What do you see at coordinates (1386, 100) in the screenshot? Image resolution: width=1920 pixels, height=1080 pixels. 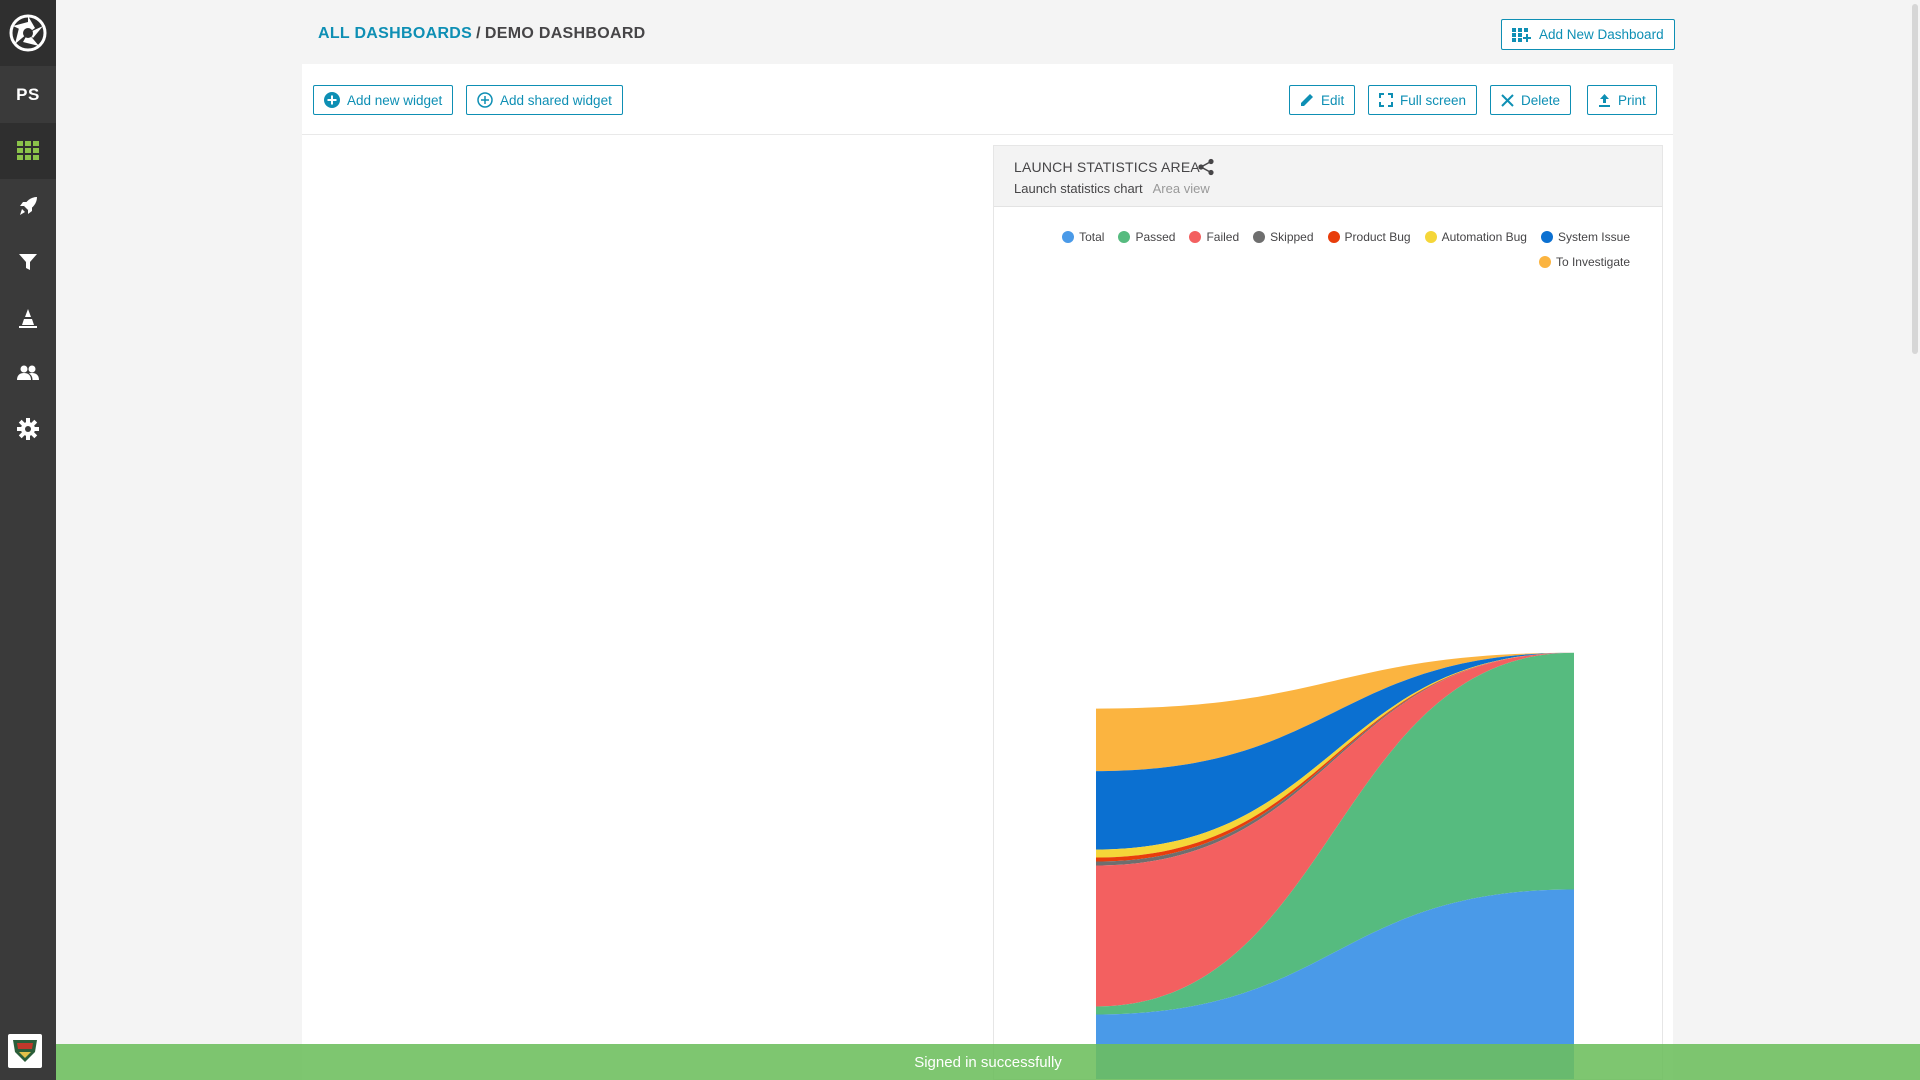 I see `expand-icon` at bounding box center [1386, 100].